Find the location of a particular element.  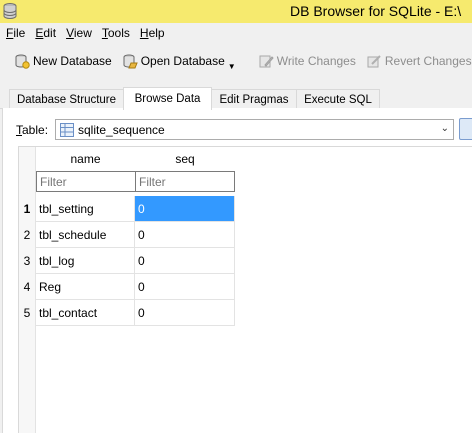

column-header-name: name is located at coordinates (85, 161).